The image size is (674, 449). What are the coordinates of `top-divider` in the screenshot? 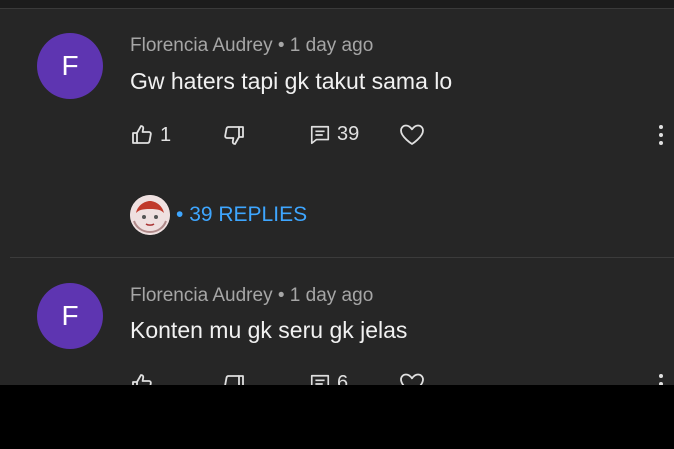 It's located at (337, 4).